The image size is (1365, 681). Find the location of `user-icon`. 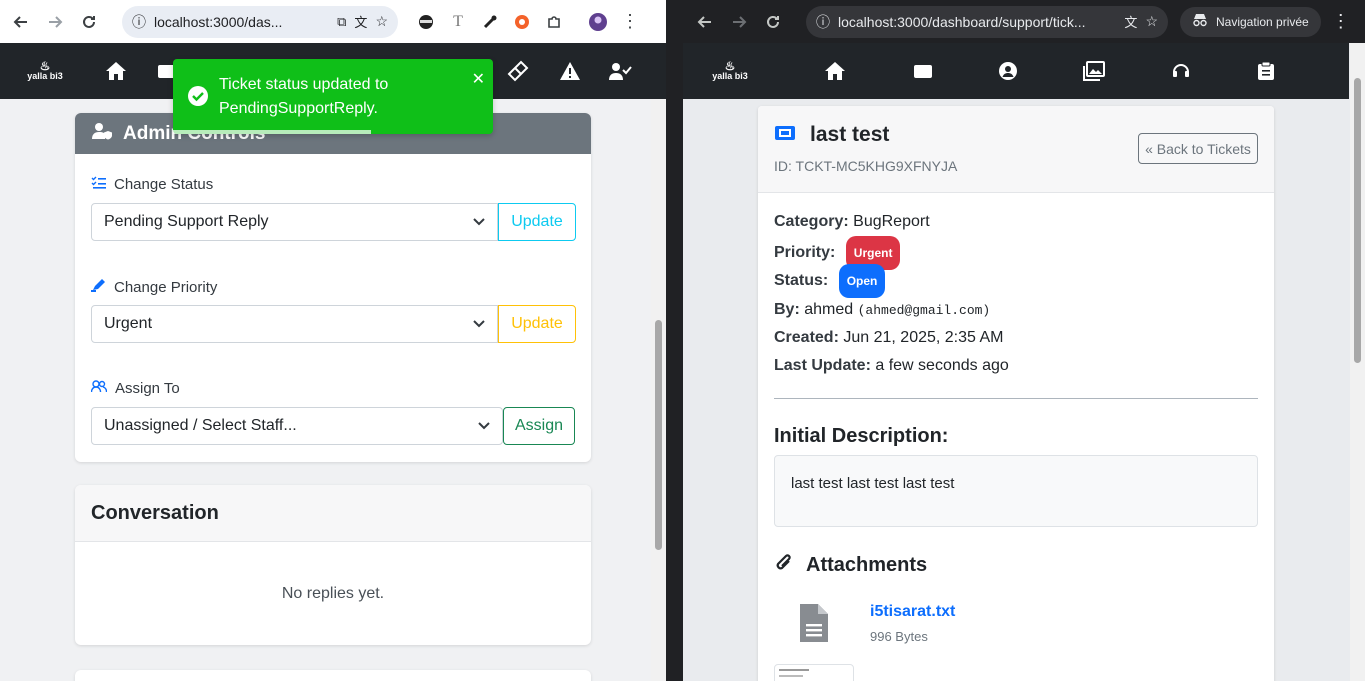

user-icon is located at coordinates (1008, 71).